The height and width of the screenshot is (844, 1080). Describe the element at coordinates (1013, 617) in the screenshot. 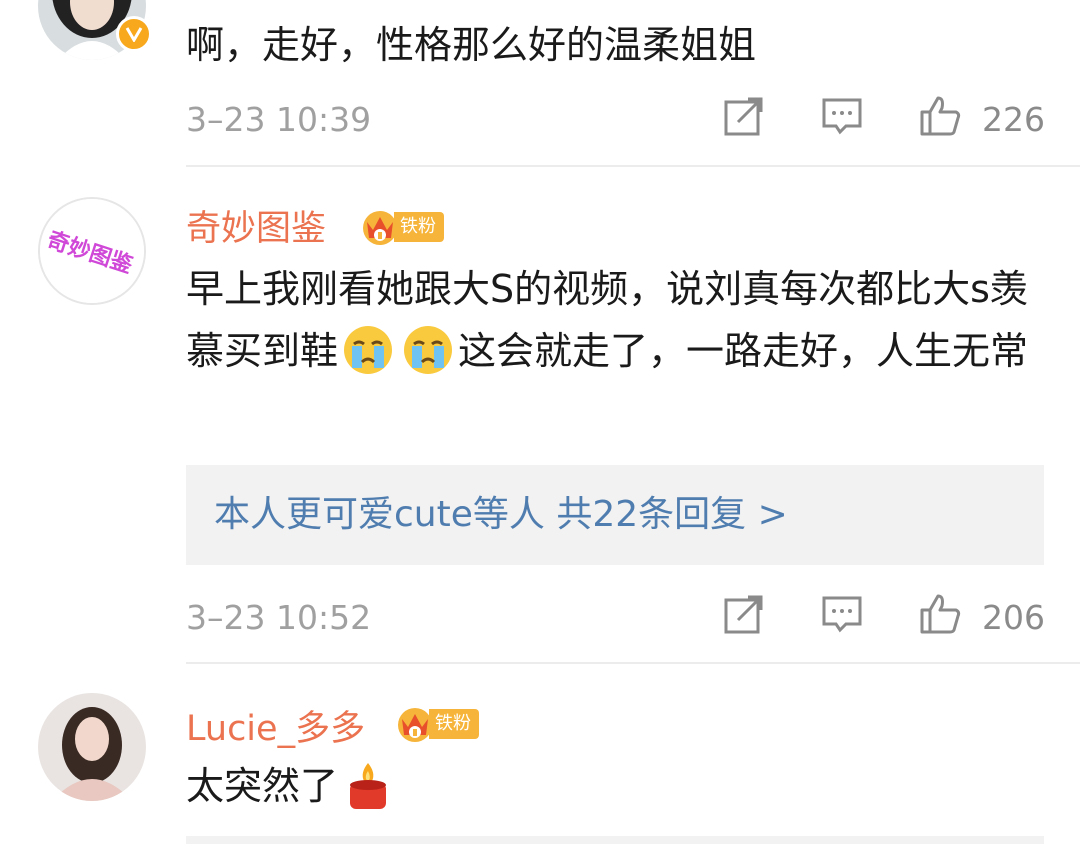

I see `like-count: 206` at that location.